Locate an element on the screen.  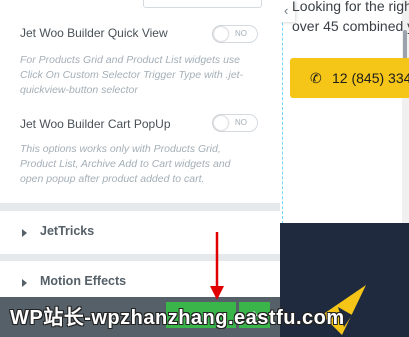
section-motion-effects: Motion Effects is located at coordinates (140, 279).